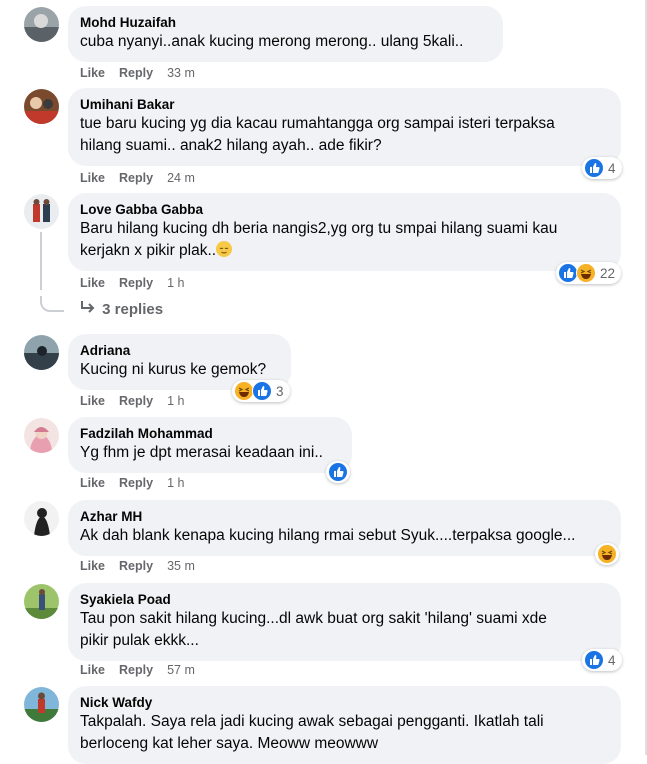  What do you see at coordinates (224, 249) in the screenshot?
I see `relieved-emoji-icon` at bounding box center [224, 249].